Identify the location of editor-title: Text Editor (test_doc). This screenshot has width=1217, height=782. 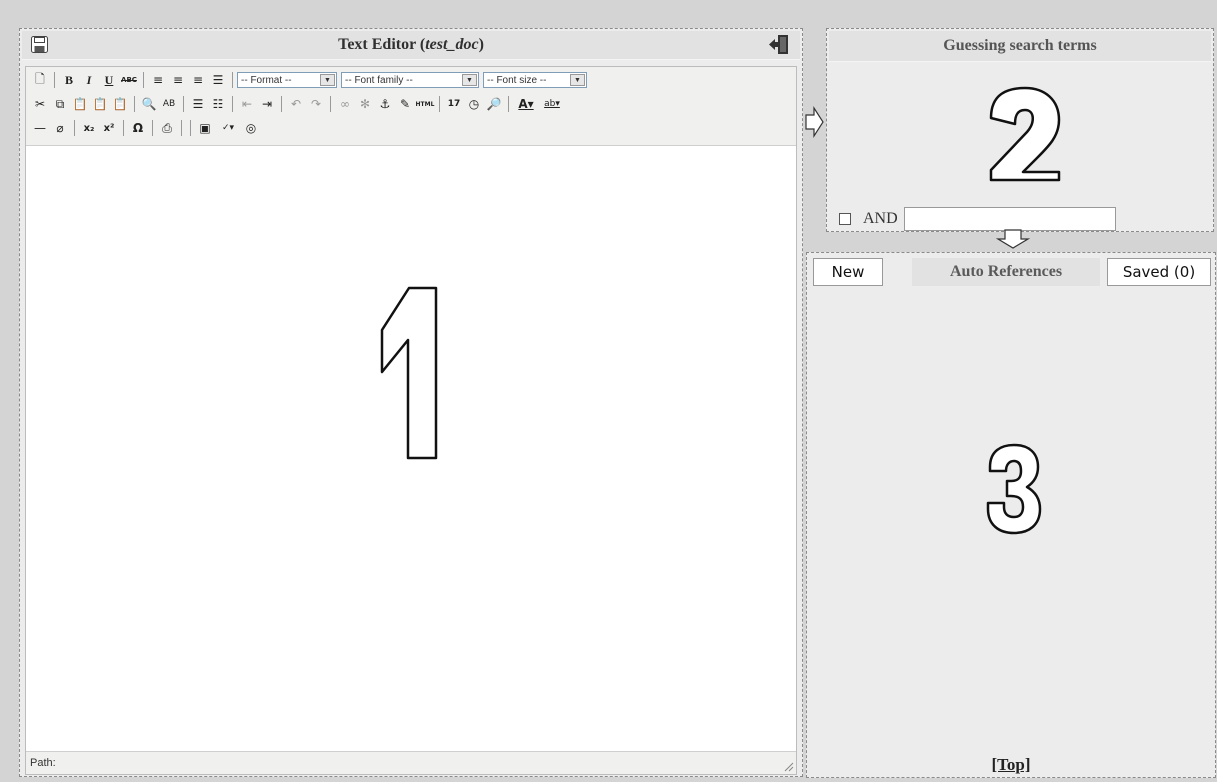
(411, 44).